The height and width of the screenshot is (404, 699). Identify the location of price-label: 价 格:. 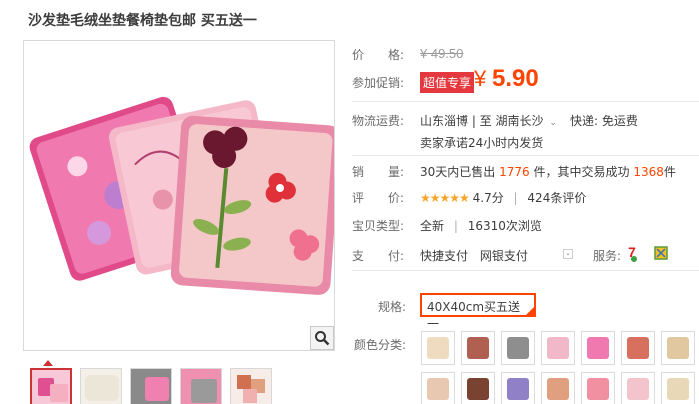
(378, 55).